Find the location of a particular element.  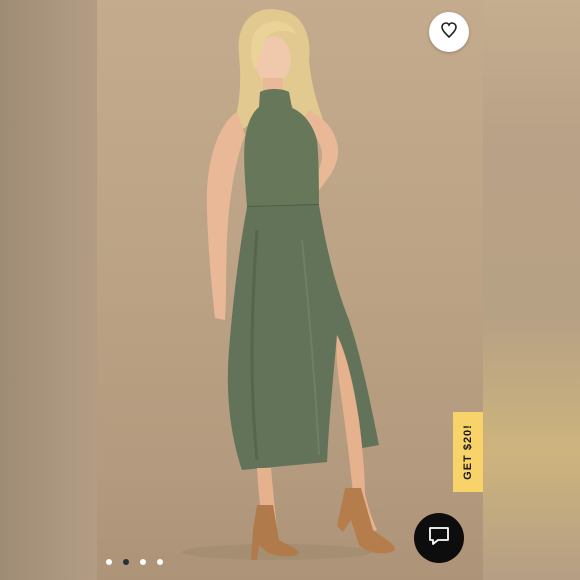

like-button is located at coordinates (449, 32).